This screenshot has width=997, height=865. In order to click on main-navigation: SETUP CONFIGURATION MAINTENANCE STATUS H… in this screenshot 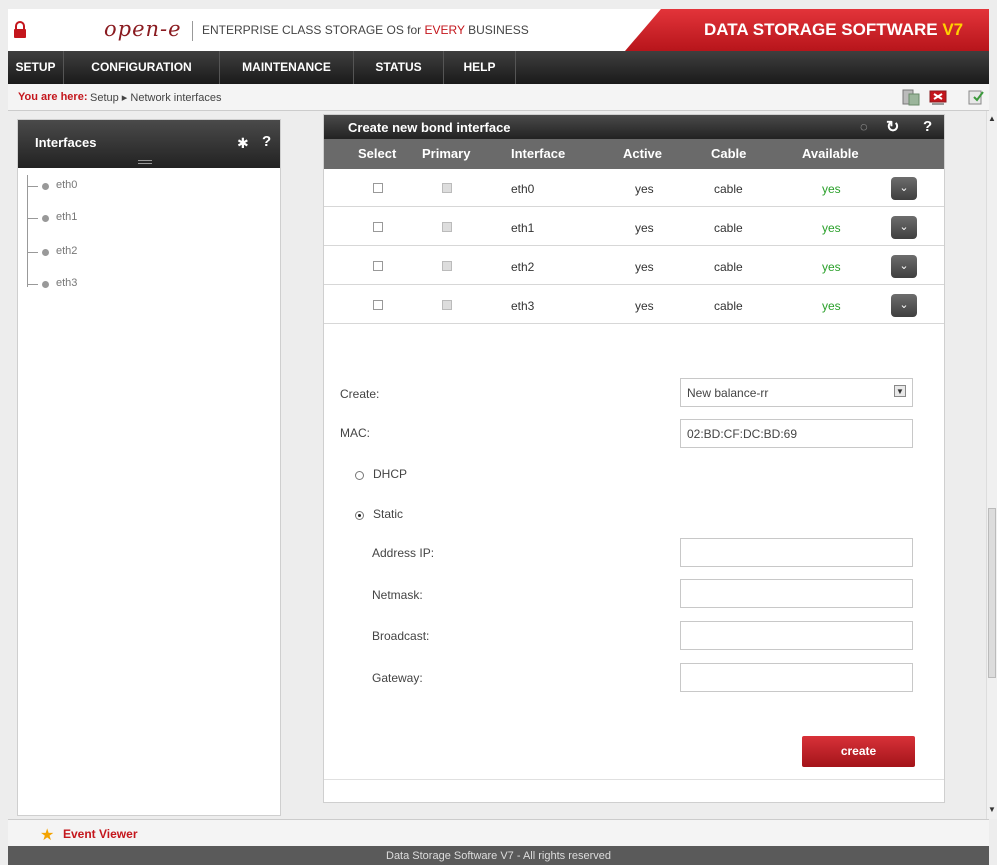, I will do `click(498, 67)`.